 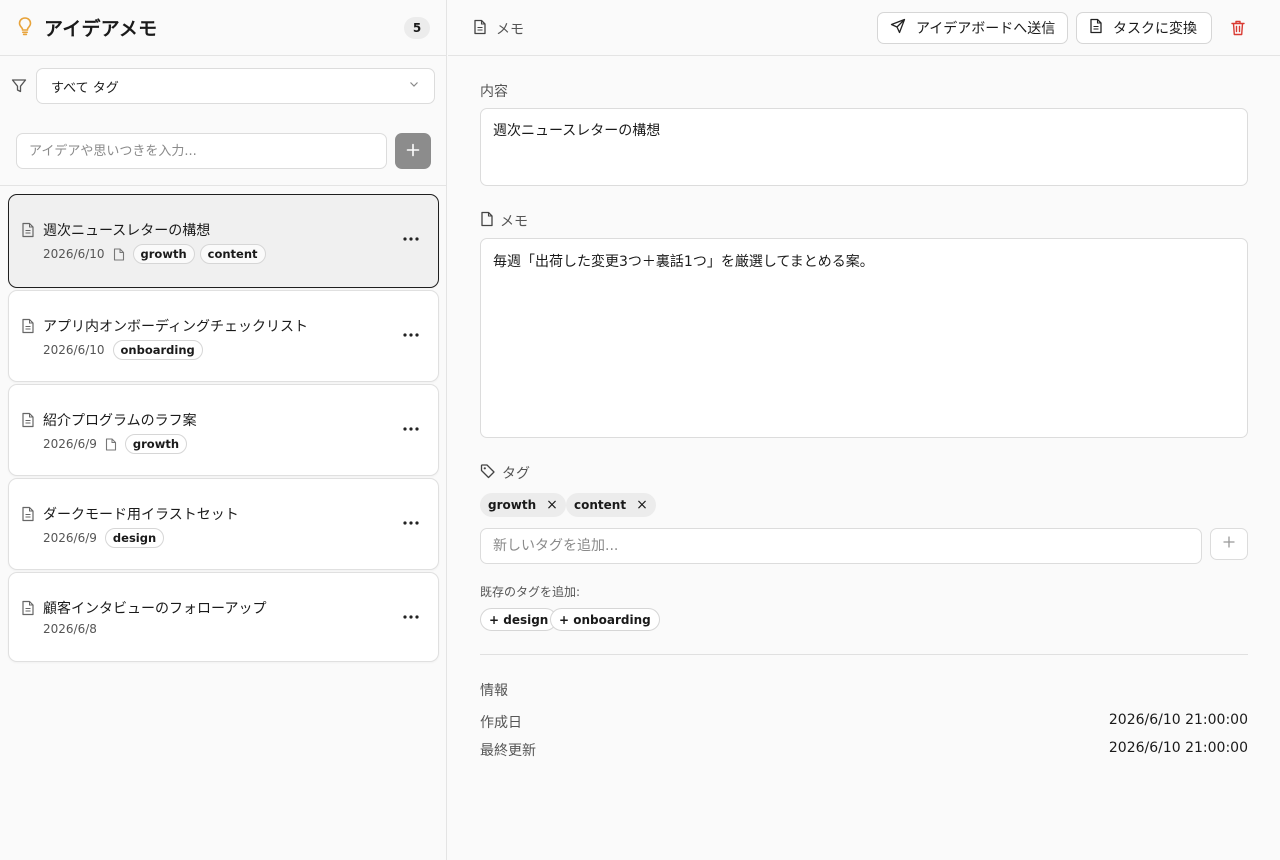 I want to click on content-label: 内容, so click(x=494, y=91).